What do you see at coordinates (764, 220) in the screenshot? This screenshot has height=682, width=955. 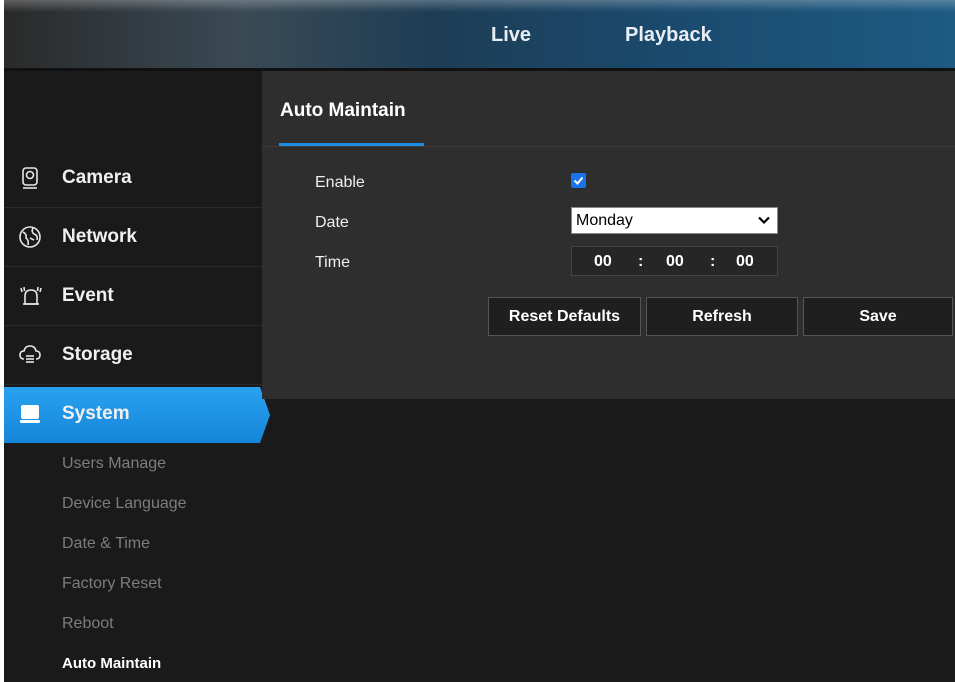 I see `chevron-down-icon` at bounding box center [764, 220].